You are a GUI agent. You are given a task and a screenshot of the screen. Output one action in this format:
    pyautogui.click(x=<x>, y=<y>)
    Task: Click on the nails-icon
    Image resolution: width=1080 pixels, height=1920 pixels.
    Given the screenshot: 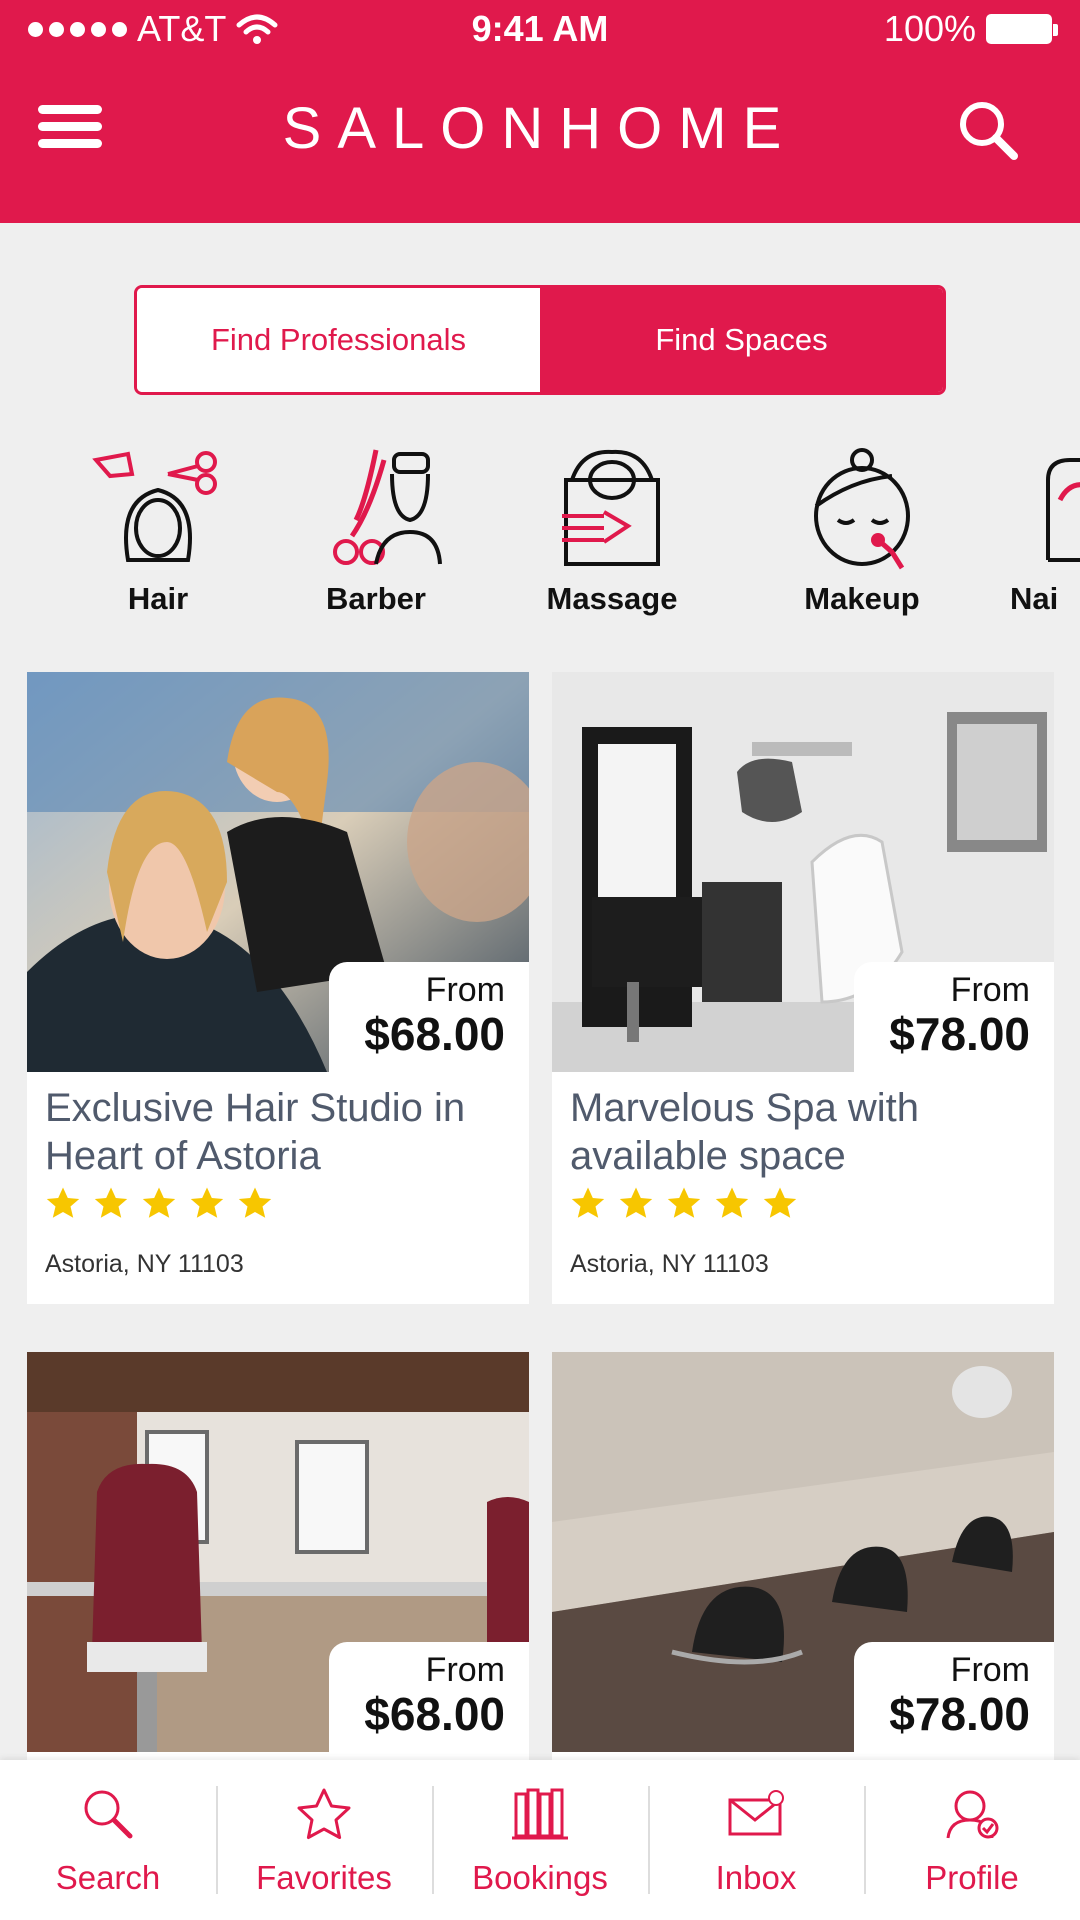 What is the action you would take?
    pyautogui.click(x=1063, y=510)
    